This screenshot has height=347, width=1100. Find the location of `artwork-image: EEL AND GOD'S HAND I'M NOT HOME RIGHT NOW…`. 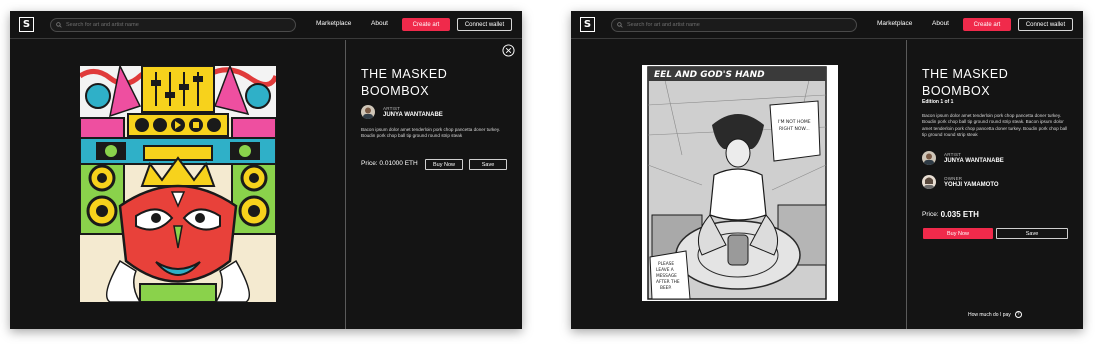

artwork-image: EEL AND GOD'S HAND I'M NOT HOME RIGHT NOW… is located at coordinates (740, 183).